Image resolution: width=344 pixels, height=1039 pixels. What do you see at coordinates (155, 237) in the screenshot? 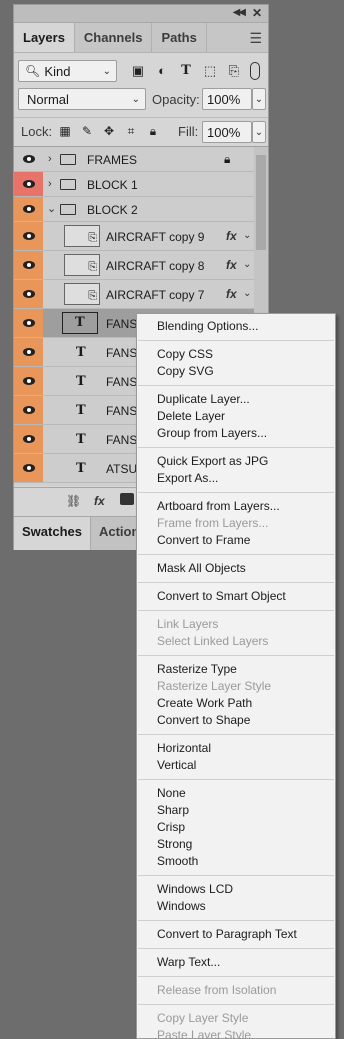
I see `layer-name: AIRCRAFT copy 9` at bounding box center [155, 237].